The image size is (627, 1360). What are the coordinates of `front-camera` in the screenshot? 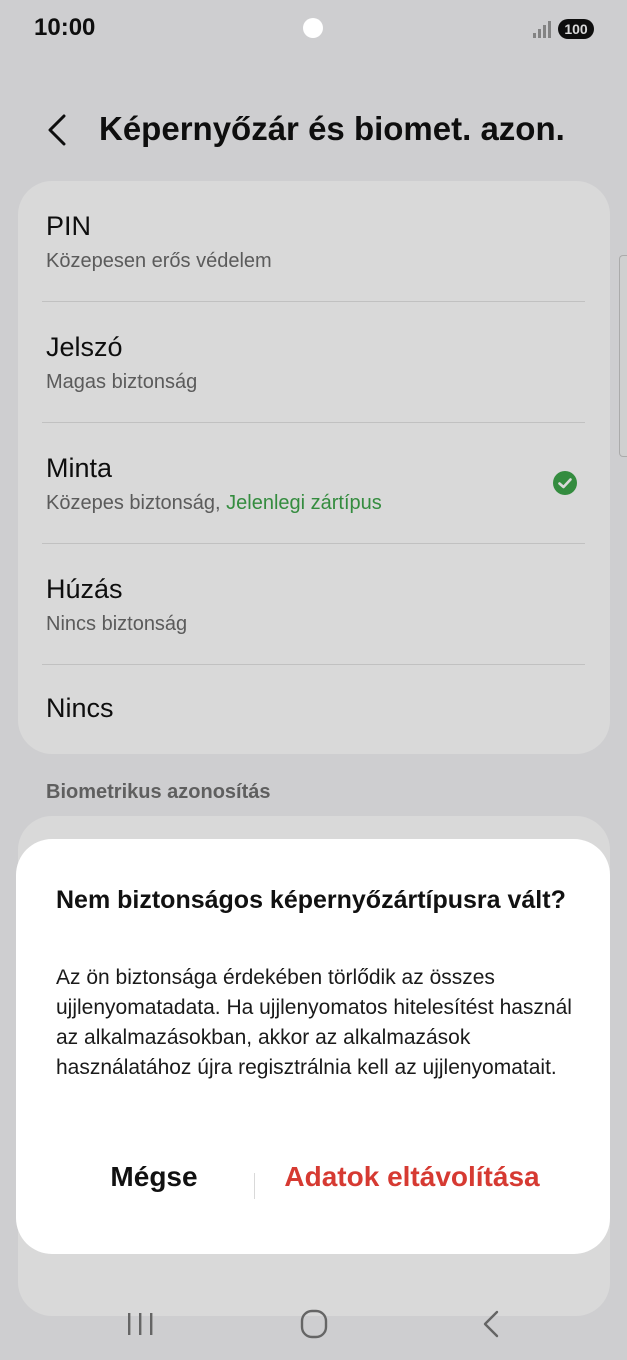 It's located at (313, 28).